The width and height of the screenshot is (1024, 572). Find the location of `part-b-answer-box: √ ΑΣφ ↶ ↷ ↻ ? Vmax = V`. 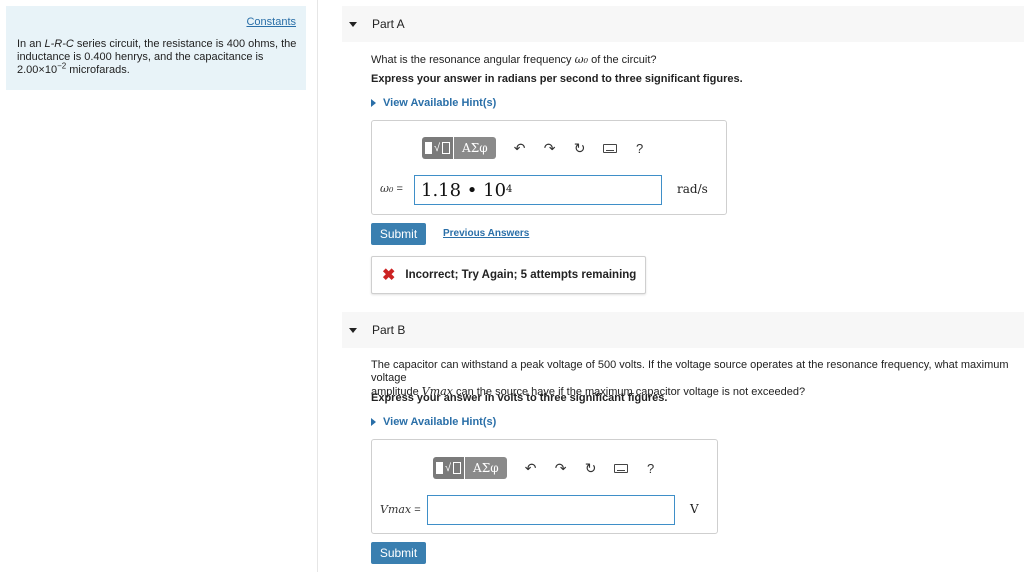

part-b-answer-box: √ ΑΣφ ↶ ↷ ↻ ? Vmax = V is located at coordinates (544, 486).